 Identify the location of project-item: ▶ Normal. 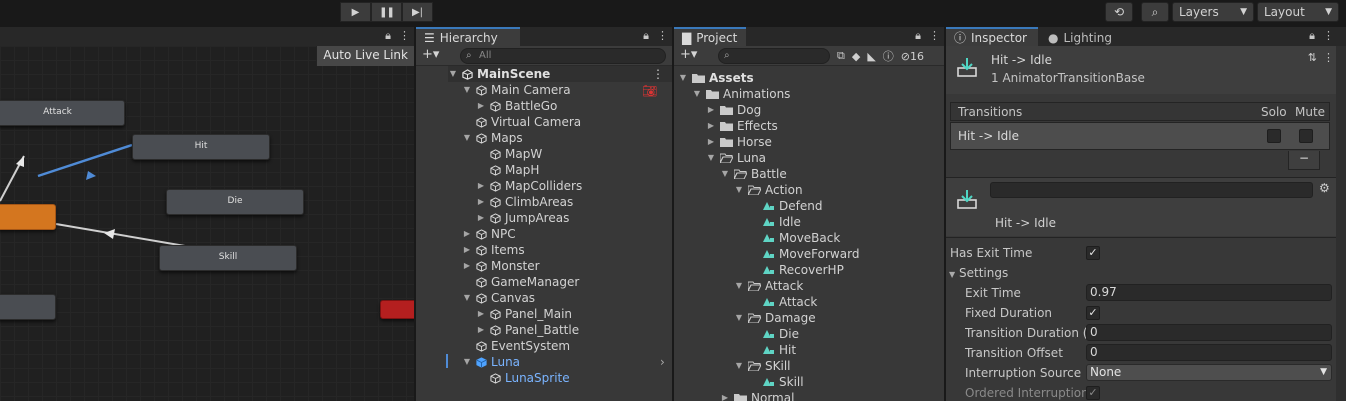
(757, 395).